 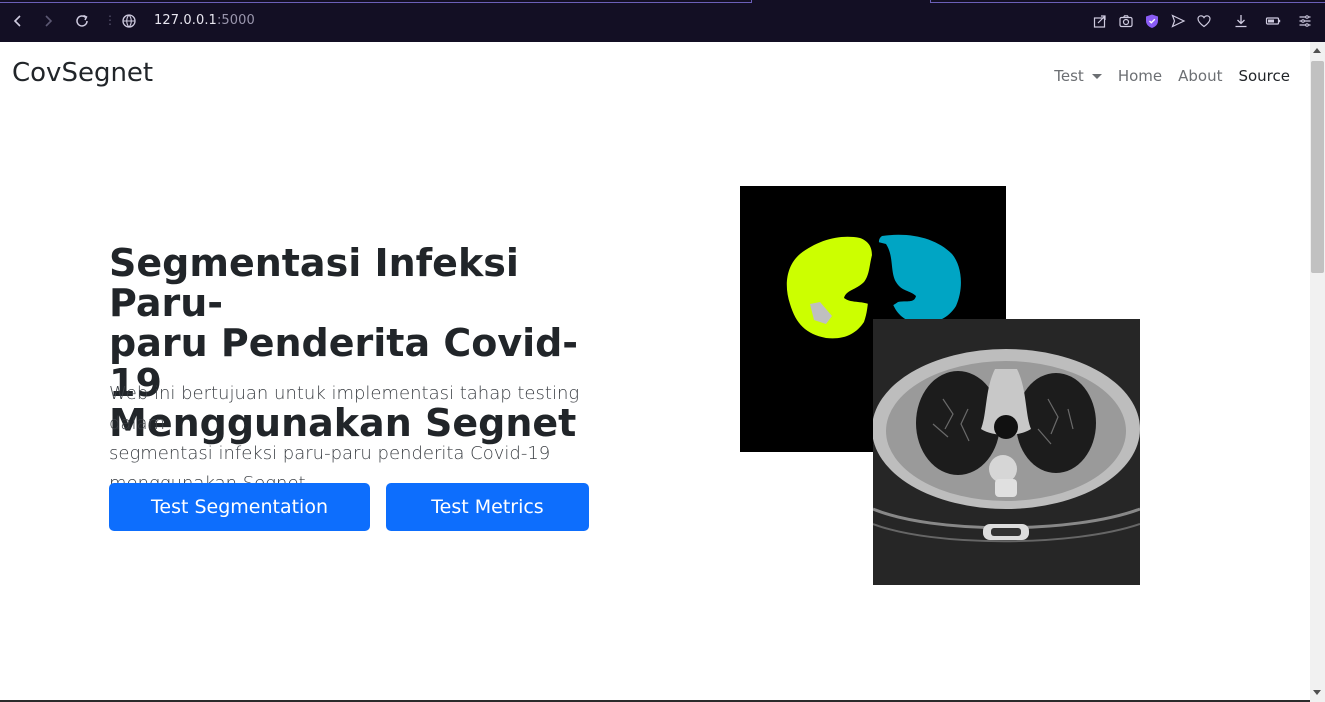 What do you see at coordinates (1305, 21) in the screenshot?
I see `menu-icon` at bounding box center [1305, 21].